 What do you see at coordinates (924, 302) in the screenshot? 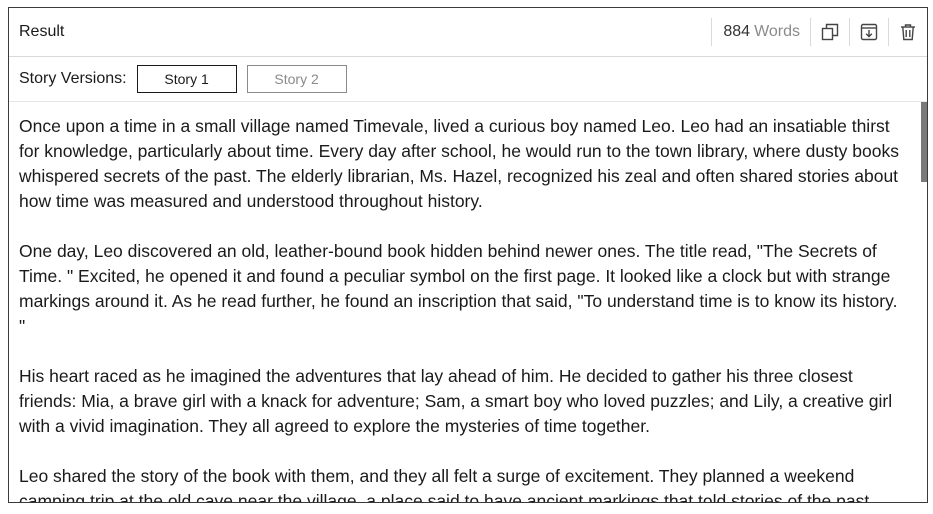
I see `scrollbar` at bounding box center [924, 302].